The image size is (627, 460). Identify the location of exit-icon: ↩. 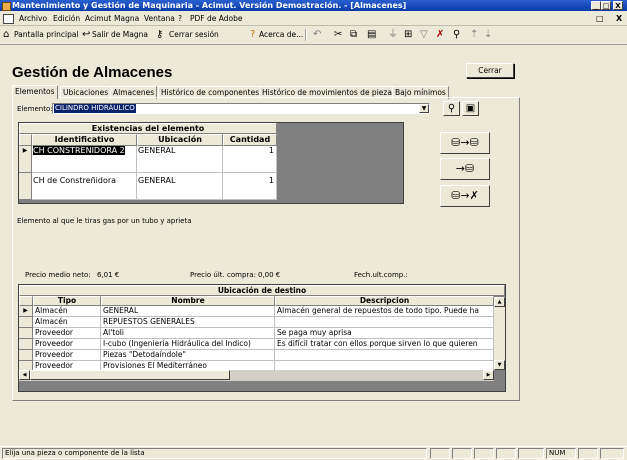
(86, 34).